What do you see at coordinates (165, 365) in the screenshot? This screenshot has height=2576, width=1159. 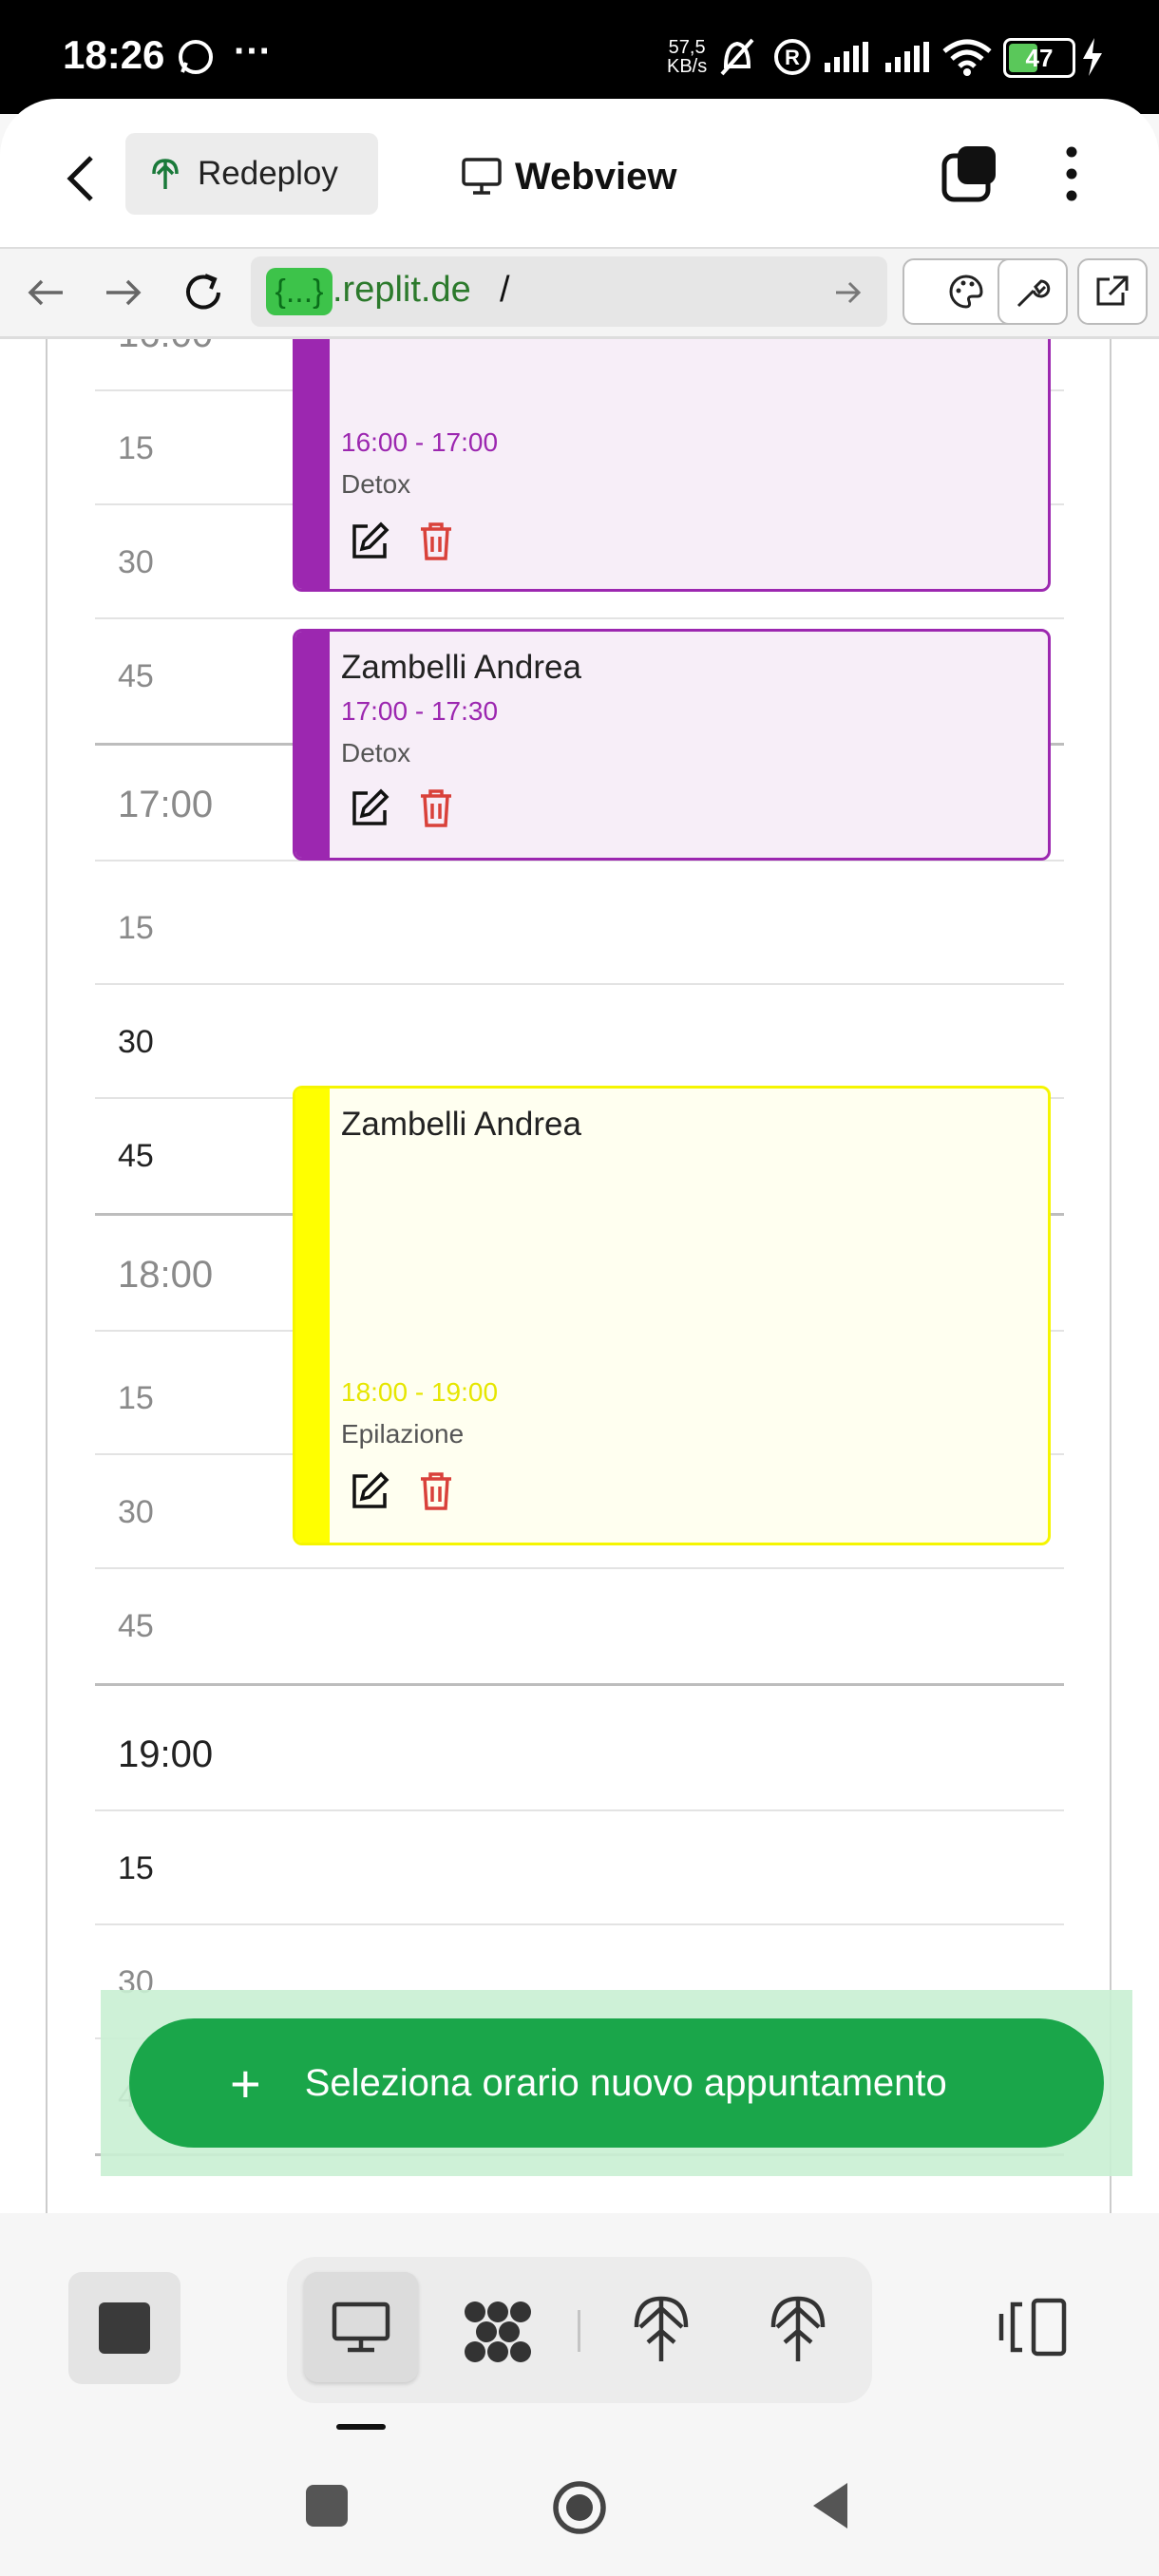 I see `time-label: 16:00` at bounding box center [165, 365].